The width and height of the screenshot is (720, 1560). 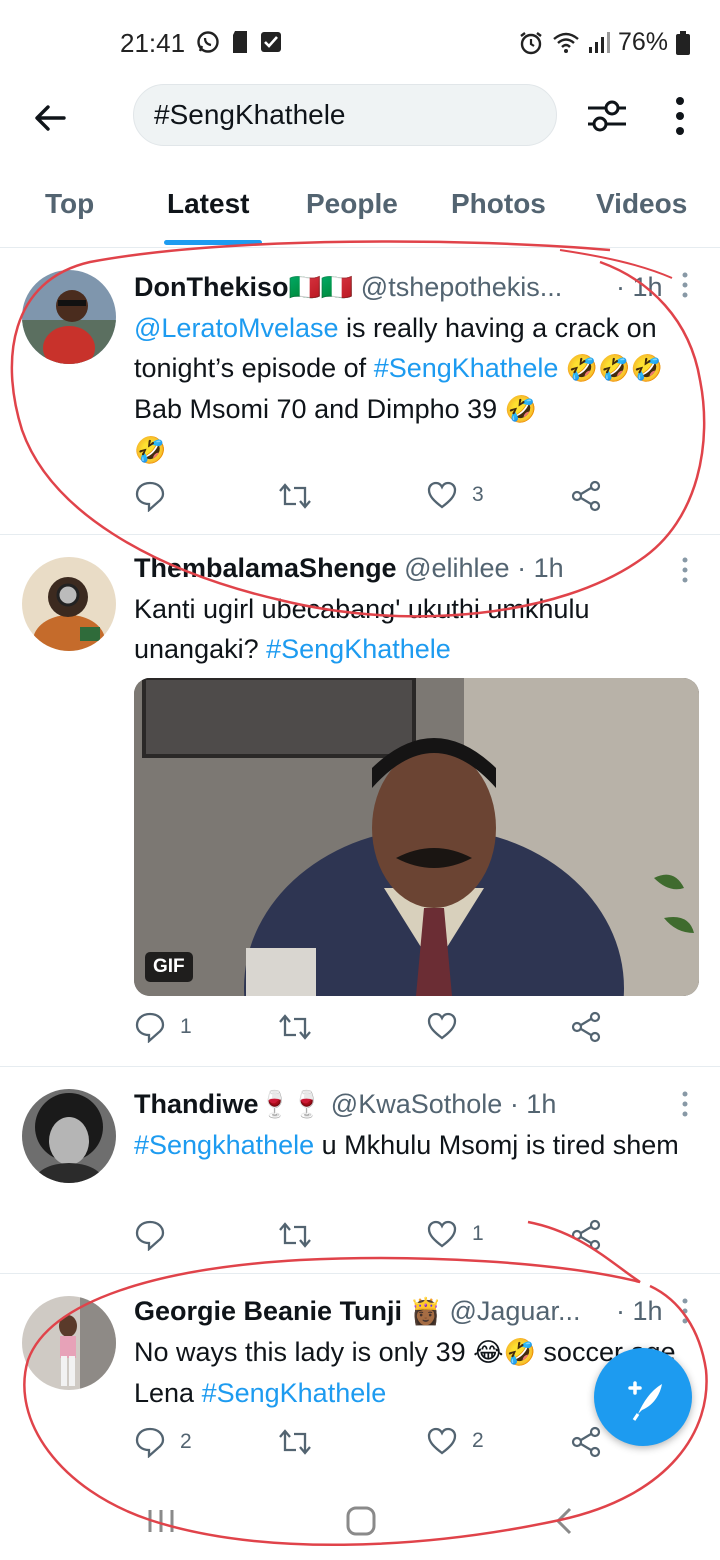 What do you see at coordinates (236, 328) in the screenshot?
I see `mention-link: @LeratoMvelase` at bounding box center [236, 328].